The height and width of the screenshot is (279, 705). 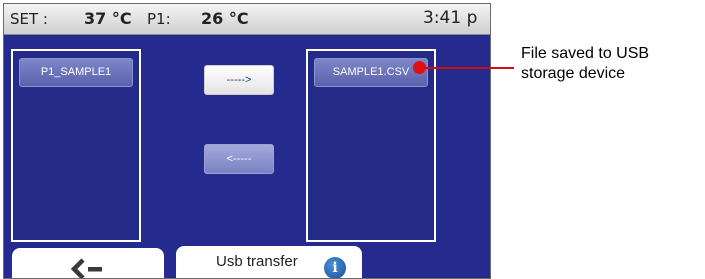 I want to click on device-file-item: P1_SAMPLE1, so click(x=76, y=72).